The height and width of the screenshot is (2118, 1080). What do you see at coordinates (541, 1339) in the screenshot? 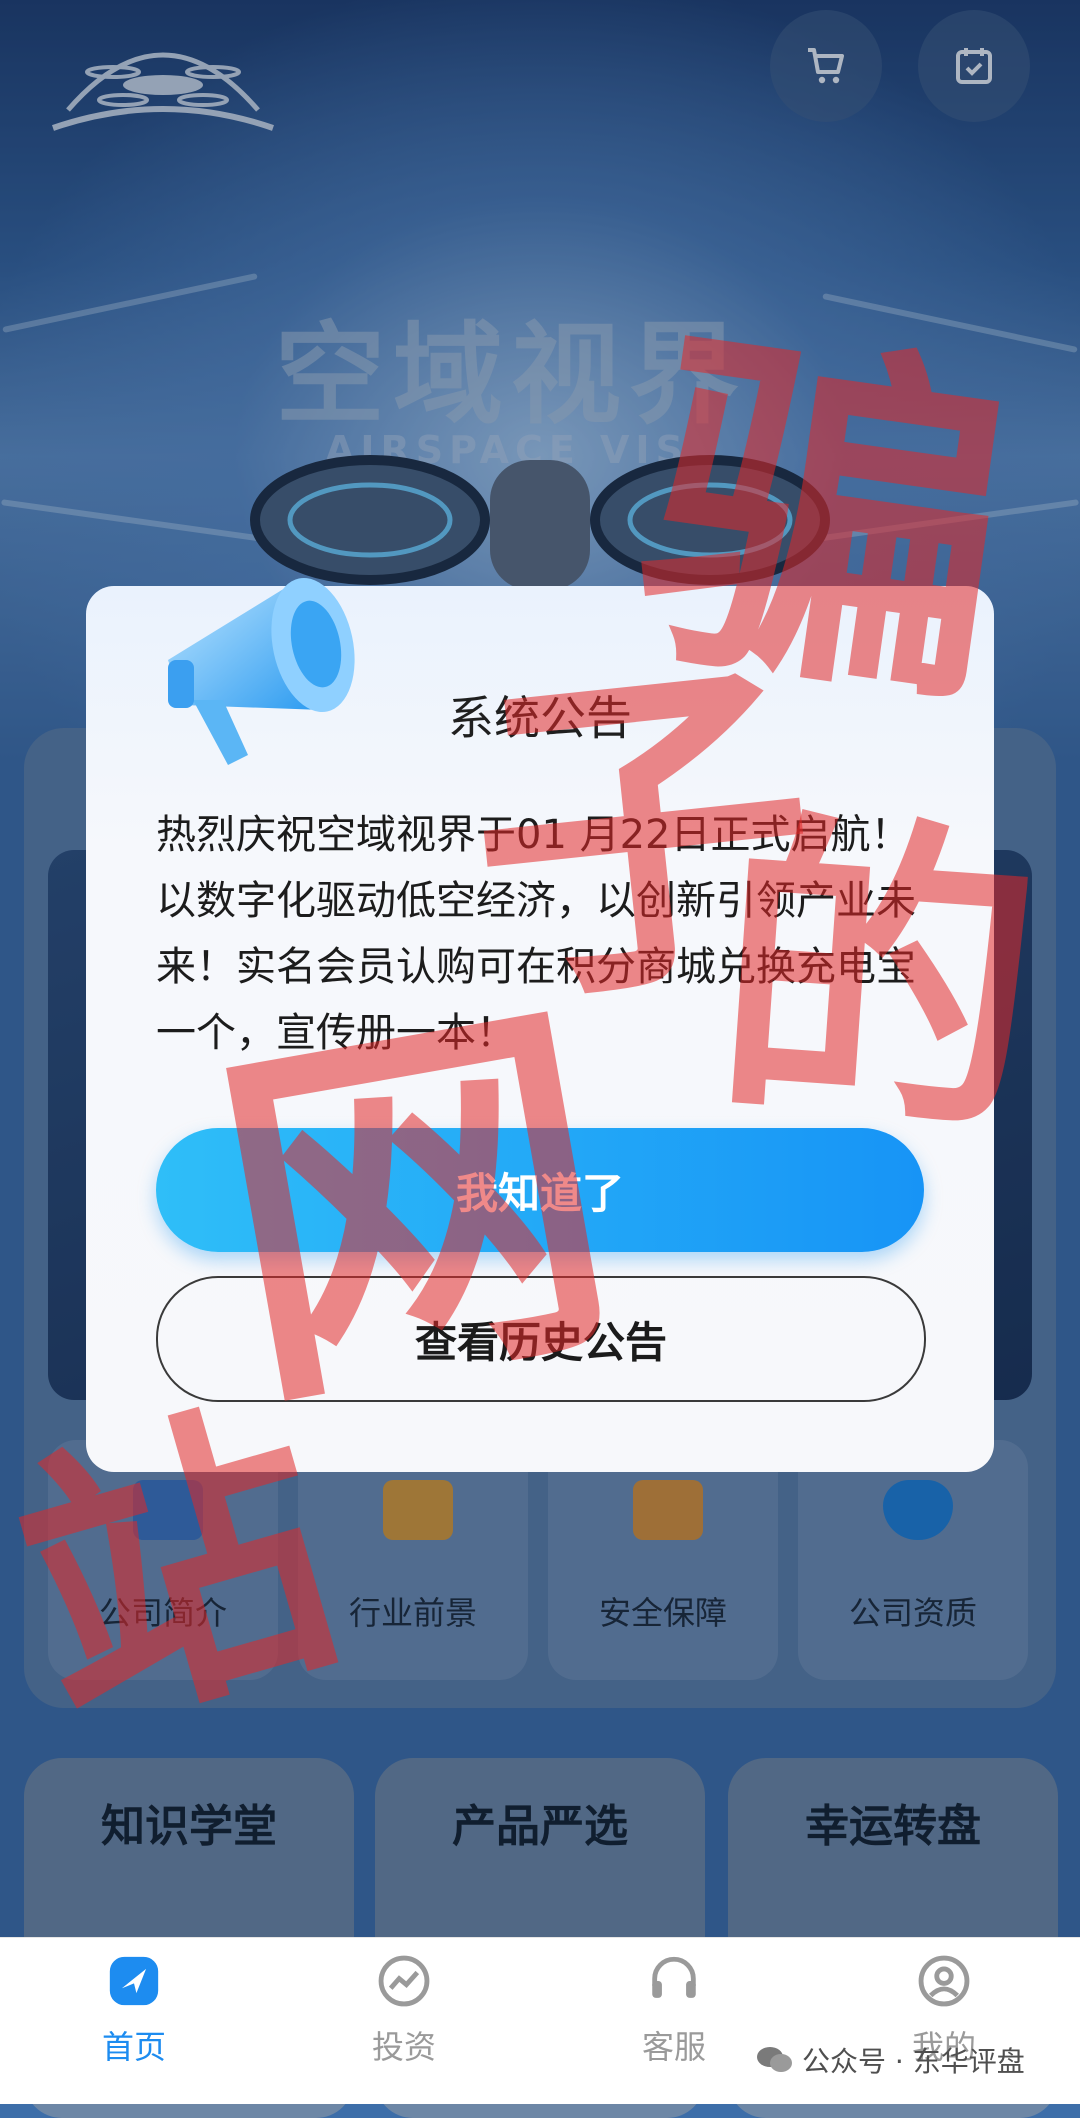
I see `history-announcements-button: 查看历史公告` at bounding box center [541, 1339].